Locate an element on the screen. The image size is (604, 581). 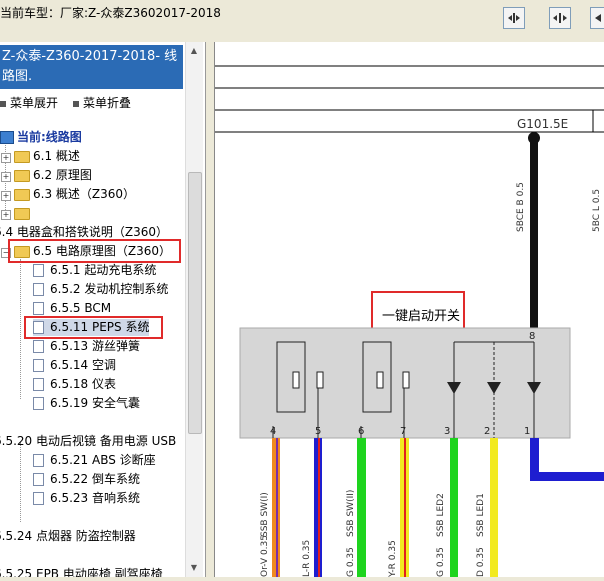
fit-page-button is located at coordinates (560, 18).